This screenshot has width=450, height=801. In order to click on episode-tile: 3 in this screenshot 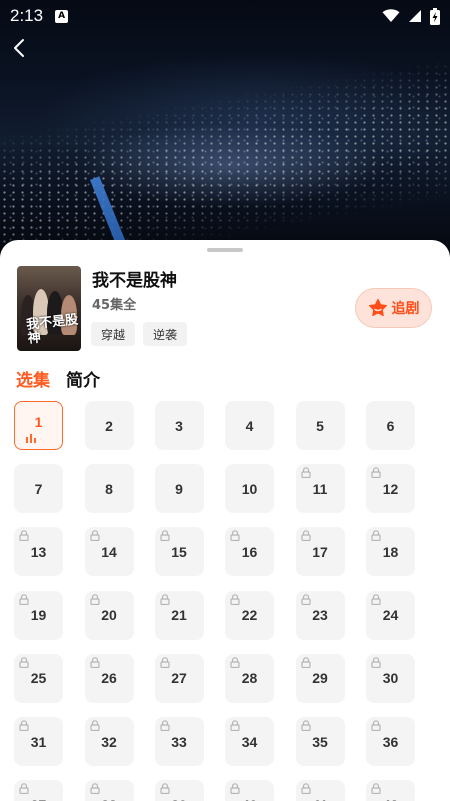, I will do `click(179, 425)`.